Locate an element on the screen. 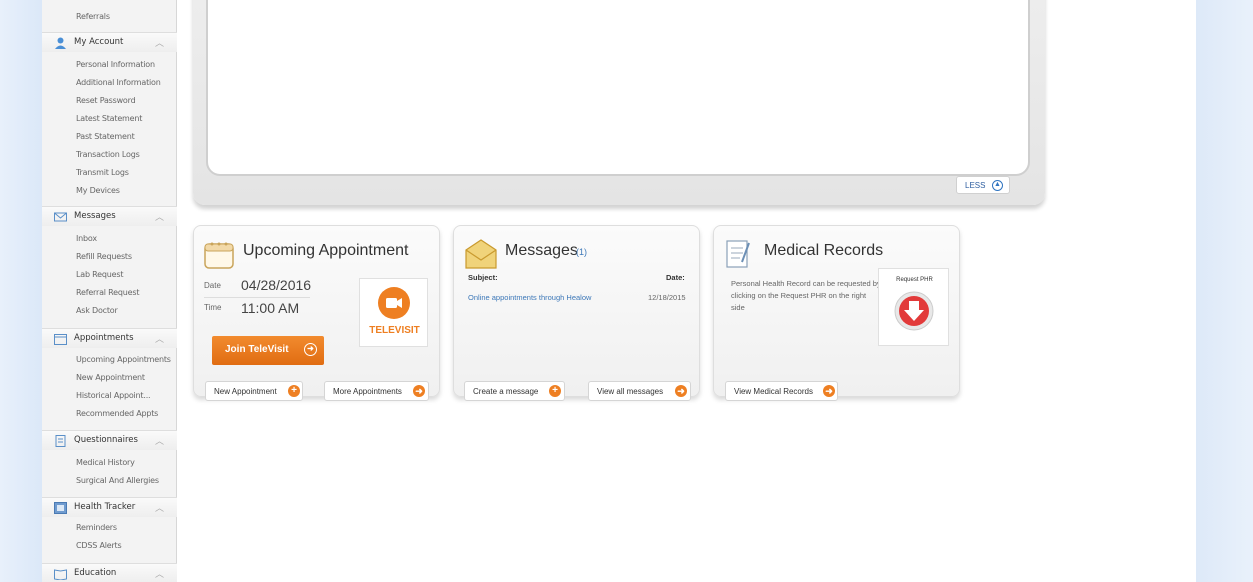  sidebar-section-questionnaires: Questionnaires ︿ is located at coordinates (109, 440).